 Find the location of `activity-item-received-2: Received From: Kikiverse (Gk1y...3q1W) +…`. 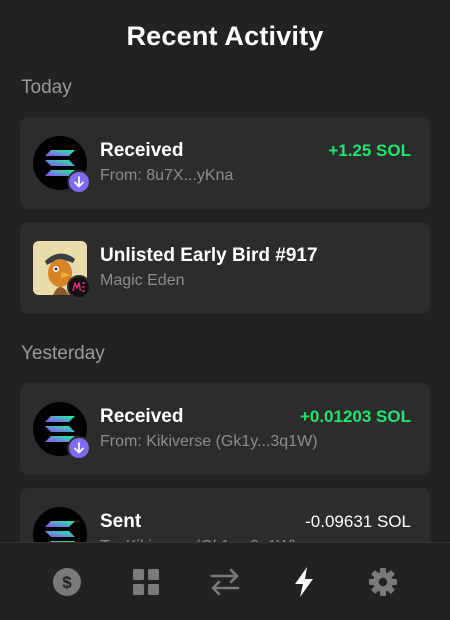

activity-item-received-2: Received From: Kikiverse (Gk1y...3q1W) +… is located at coordinates (225, 429).